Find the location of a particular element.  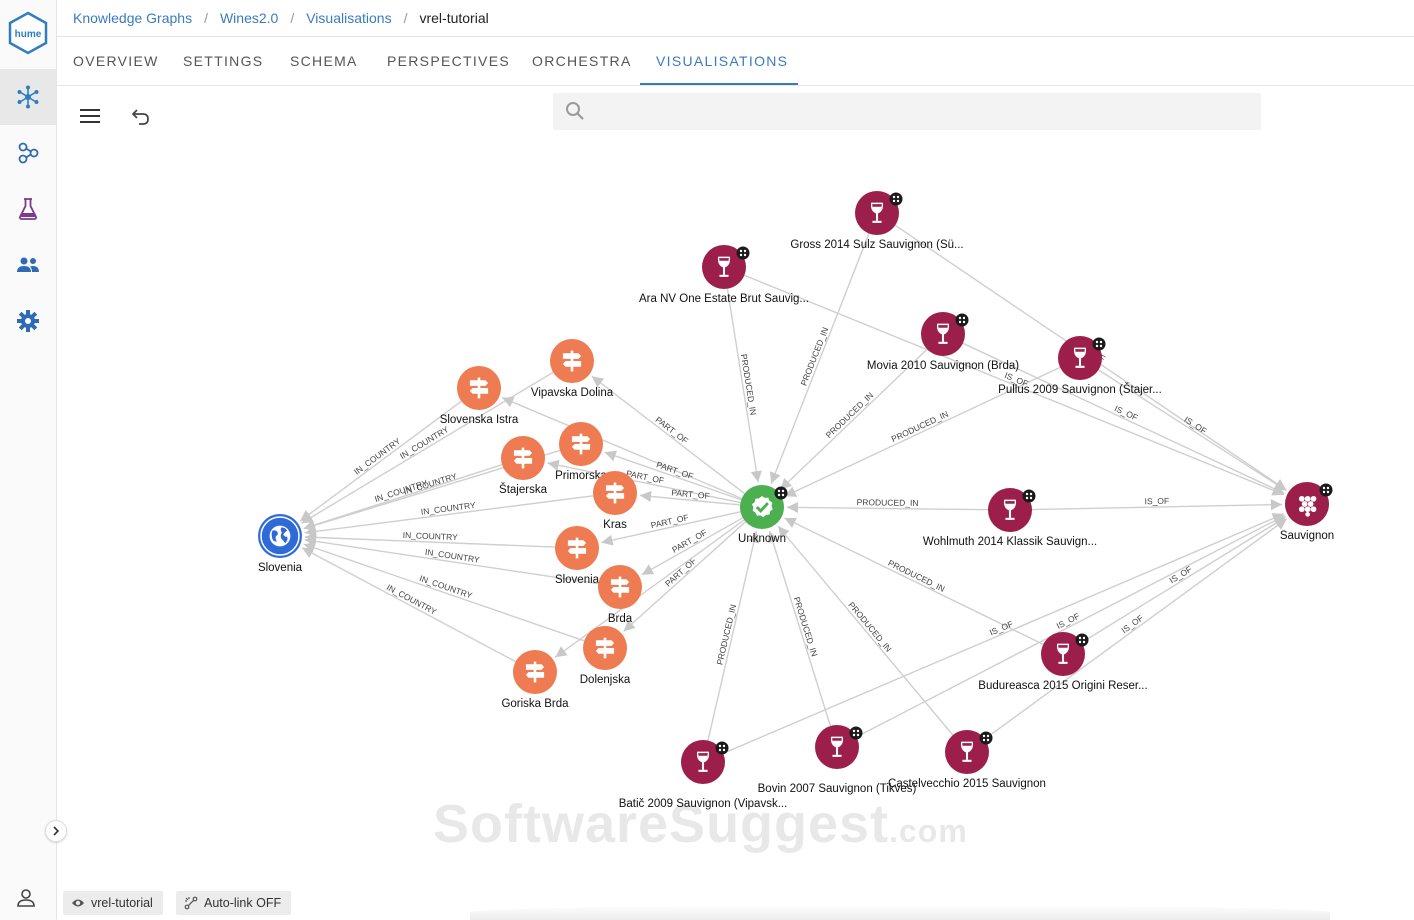

node-label: Štajerska is located at coordinates (523, 489).